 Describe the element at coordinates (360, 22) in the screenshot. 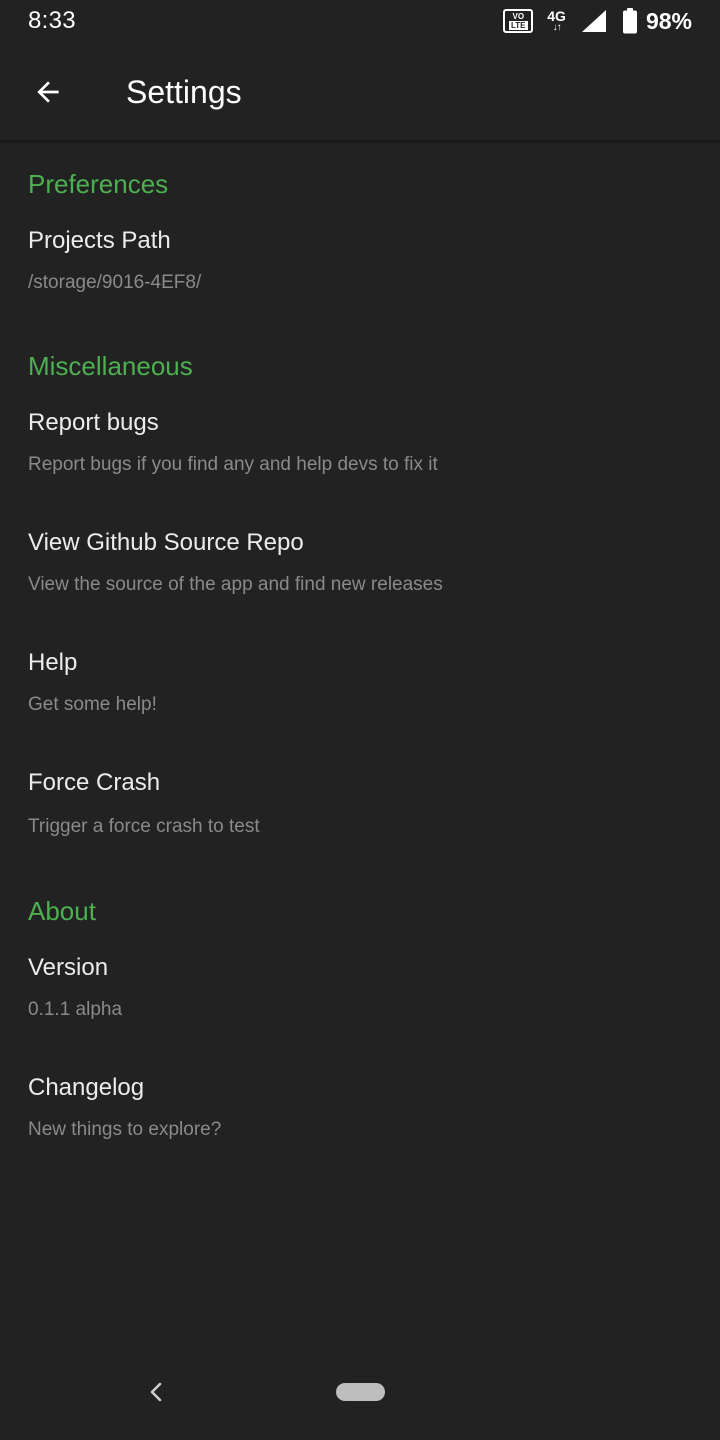

I see `status-bar: 8:33 VO LTE 4G ↓↑ 98%` at that location.